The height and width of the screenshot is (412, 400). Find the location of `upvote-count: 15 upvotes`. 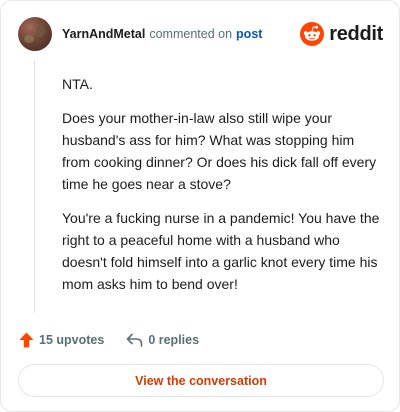

upvote-count: 15 upvotes is located at coordinates (72, 340).